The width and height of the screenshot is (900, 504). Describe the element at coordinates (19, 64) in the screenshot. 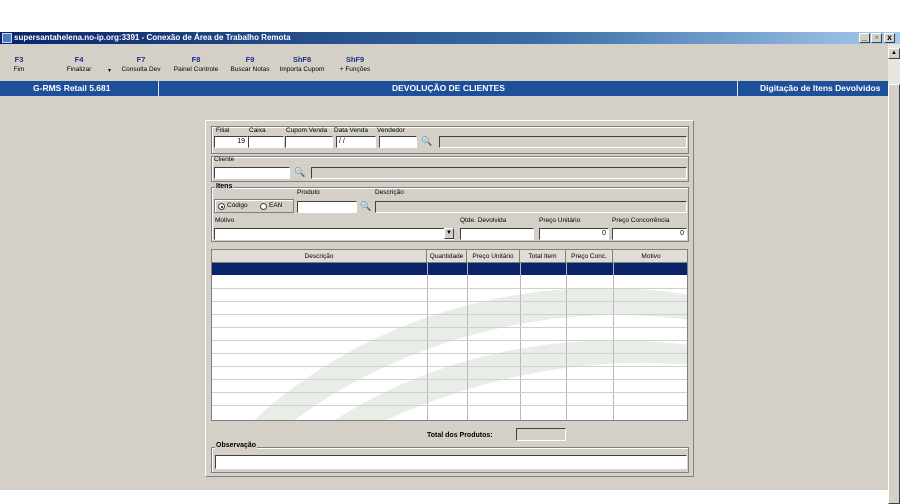

I see `f3-fim-button: F3 Fim` at that location.